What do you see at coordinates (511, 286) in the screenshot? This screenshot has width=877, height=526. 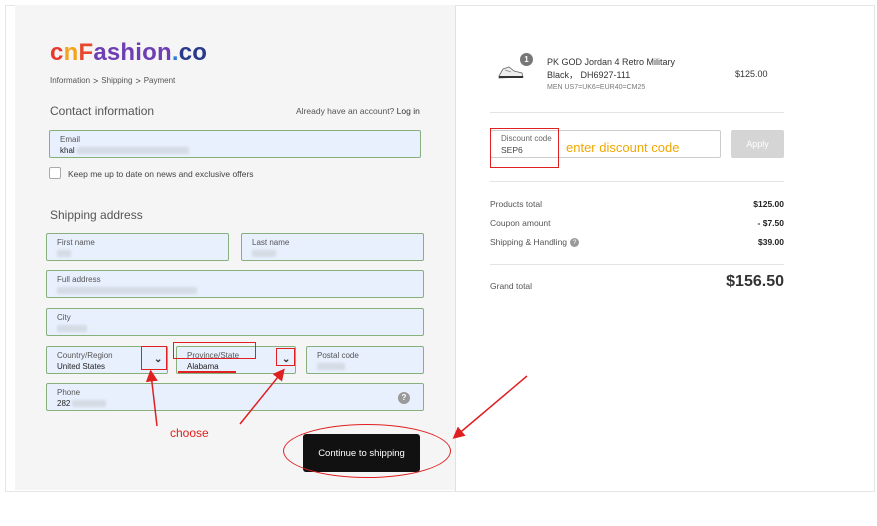 I see `grand-total-label: Grand total` at bounding box center [511, 286].